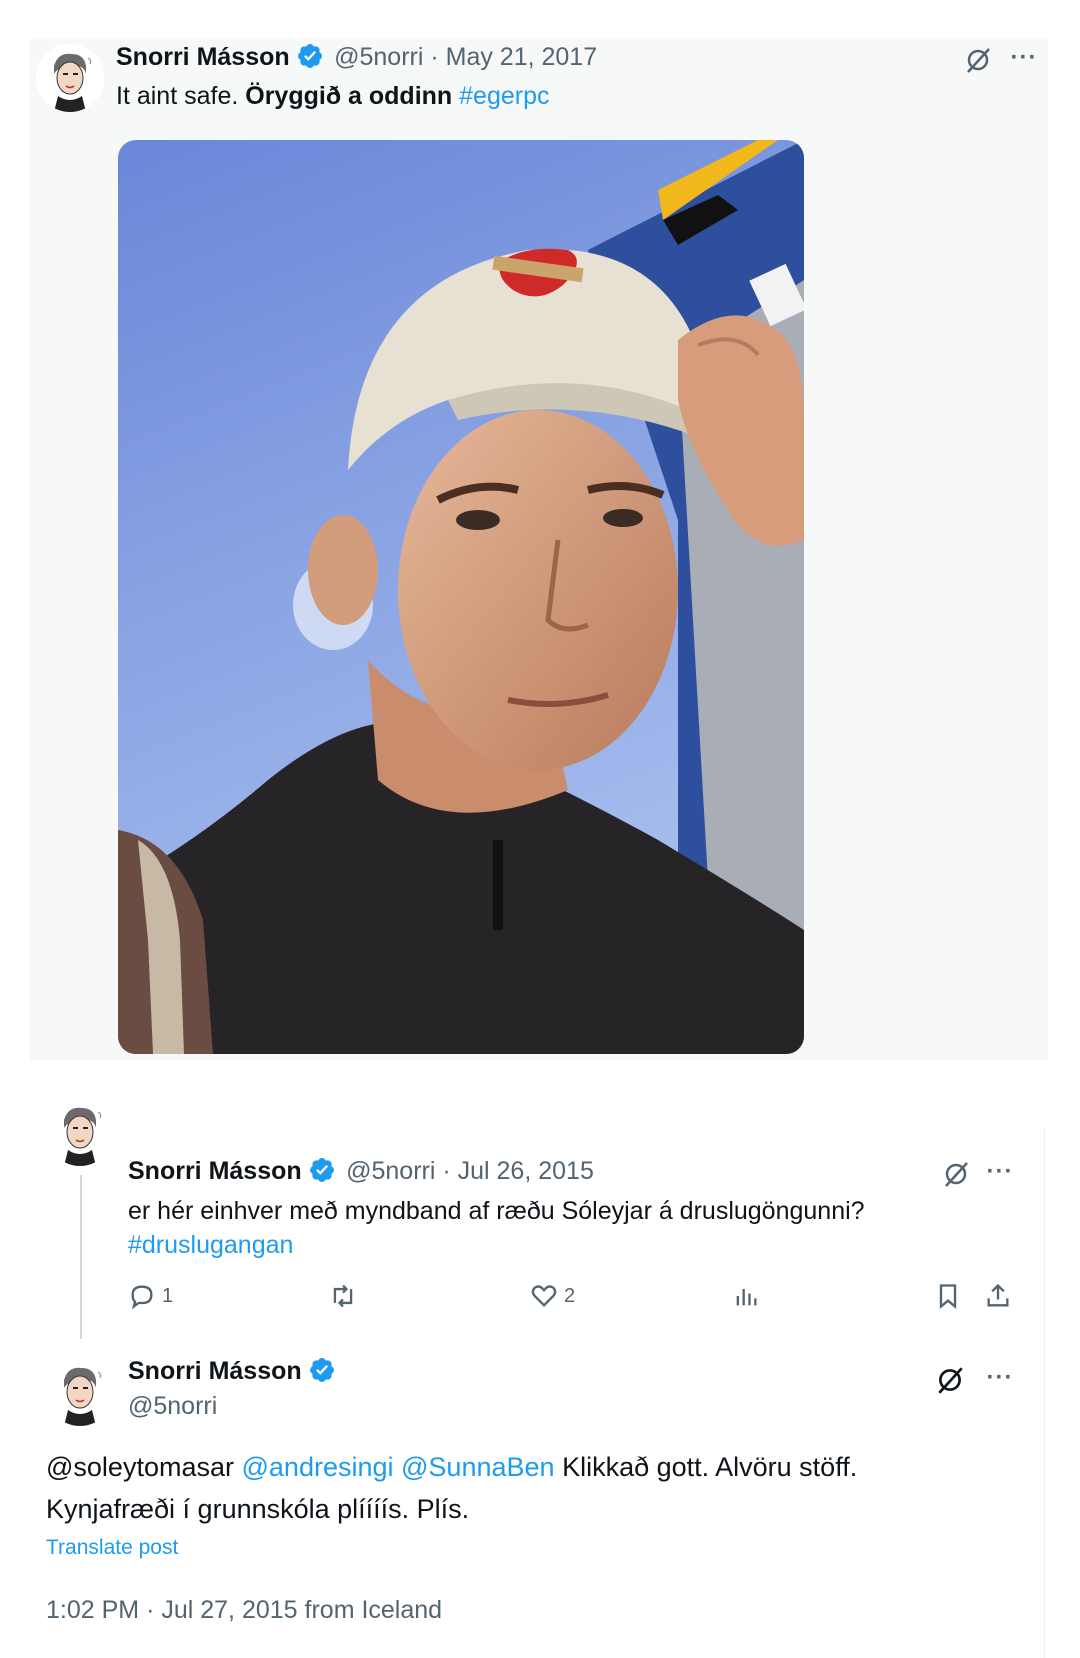 Image resolution: width=1080 pixels, height=1658 pixels. What do you see at coordinates (504, 96) in the screenshot?
I see `hashtag-link: #egerpc` at bounding box center [504, 96].